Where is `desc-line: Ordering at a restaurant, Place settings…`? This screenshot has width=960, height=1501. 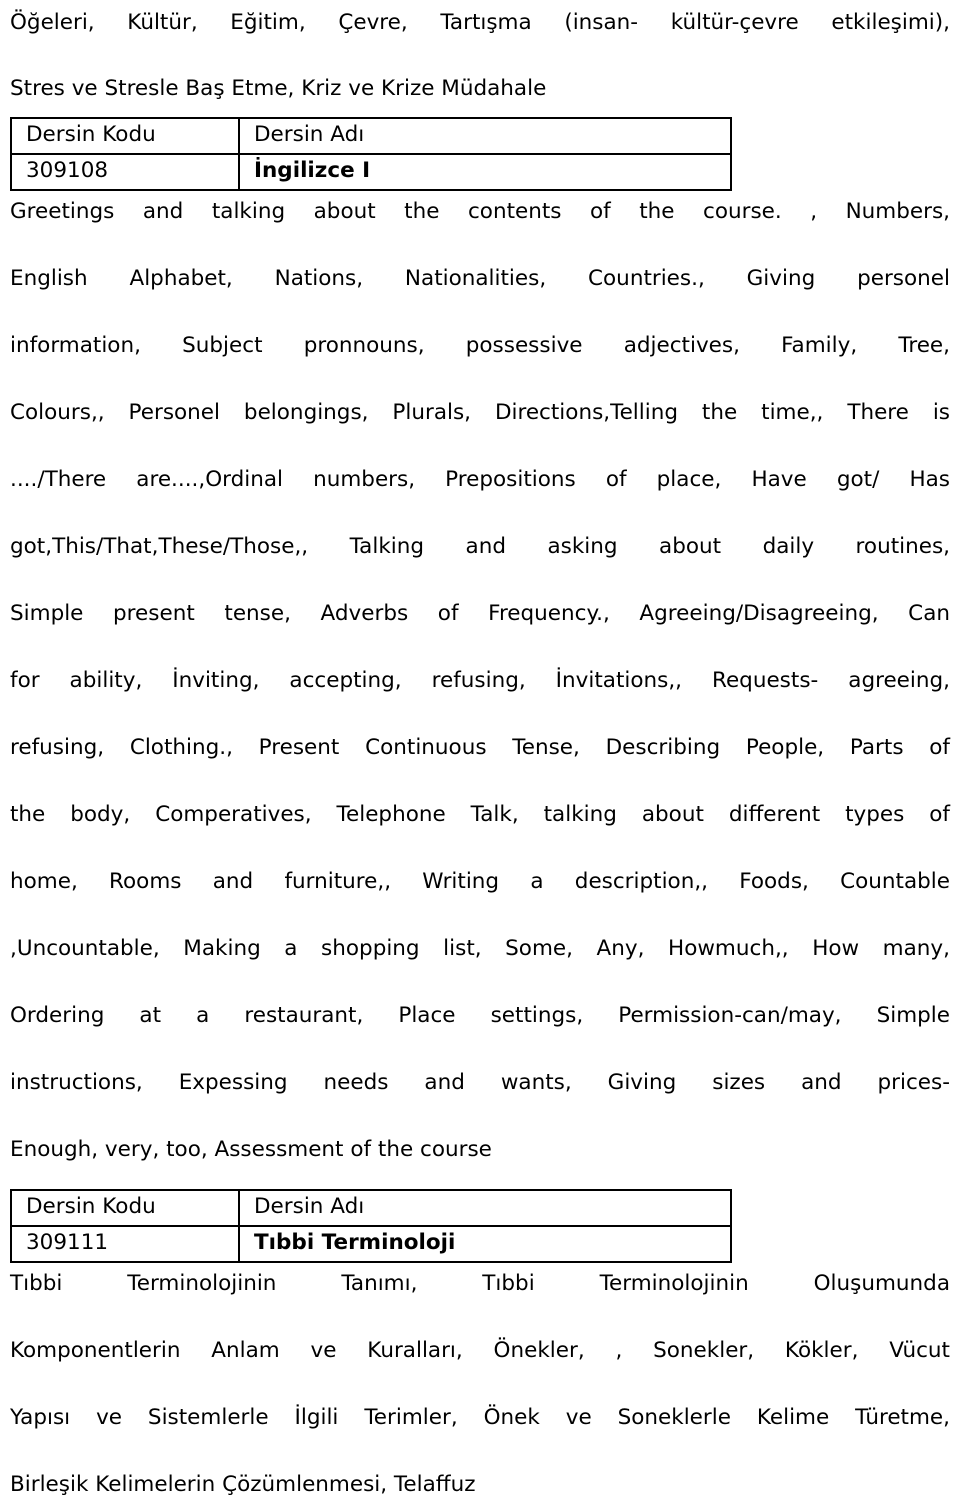
desc-line: Ordering at a restaurant, Place settings… is located at coordinates (480, 1015).